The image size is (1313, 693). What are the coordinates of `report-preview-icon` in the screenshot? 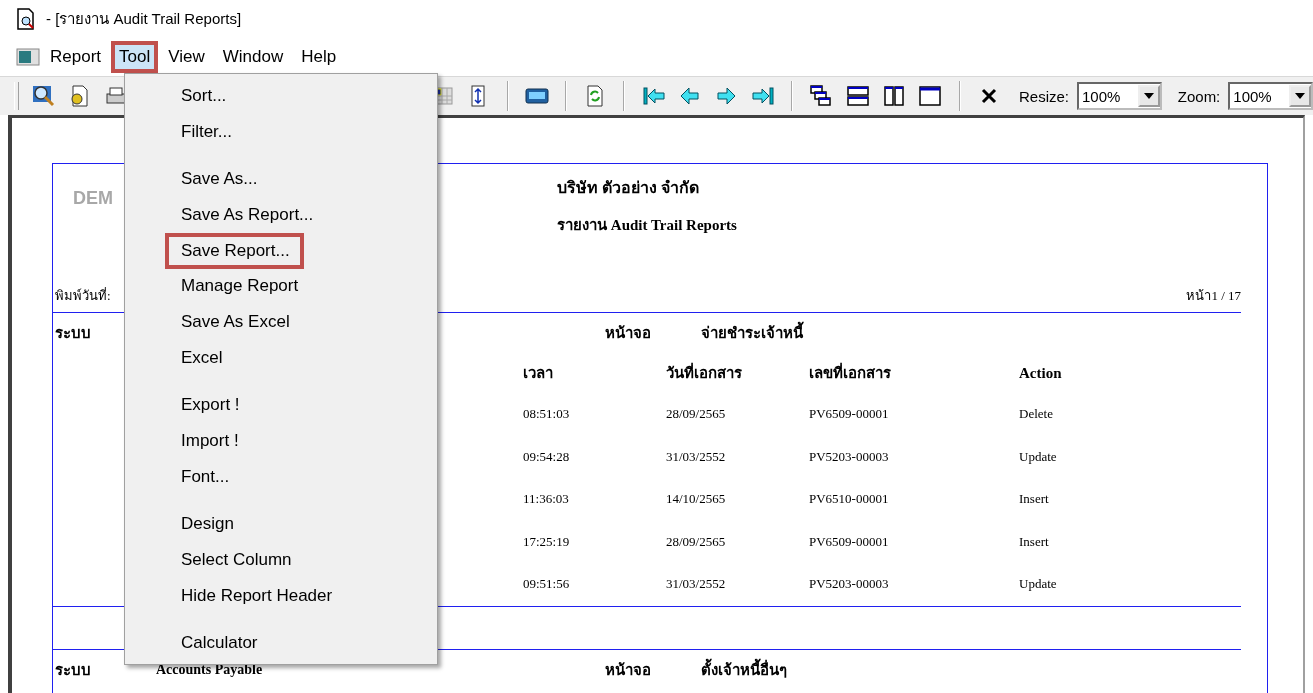 It's located at (26, 19).